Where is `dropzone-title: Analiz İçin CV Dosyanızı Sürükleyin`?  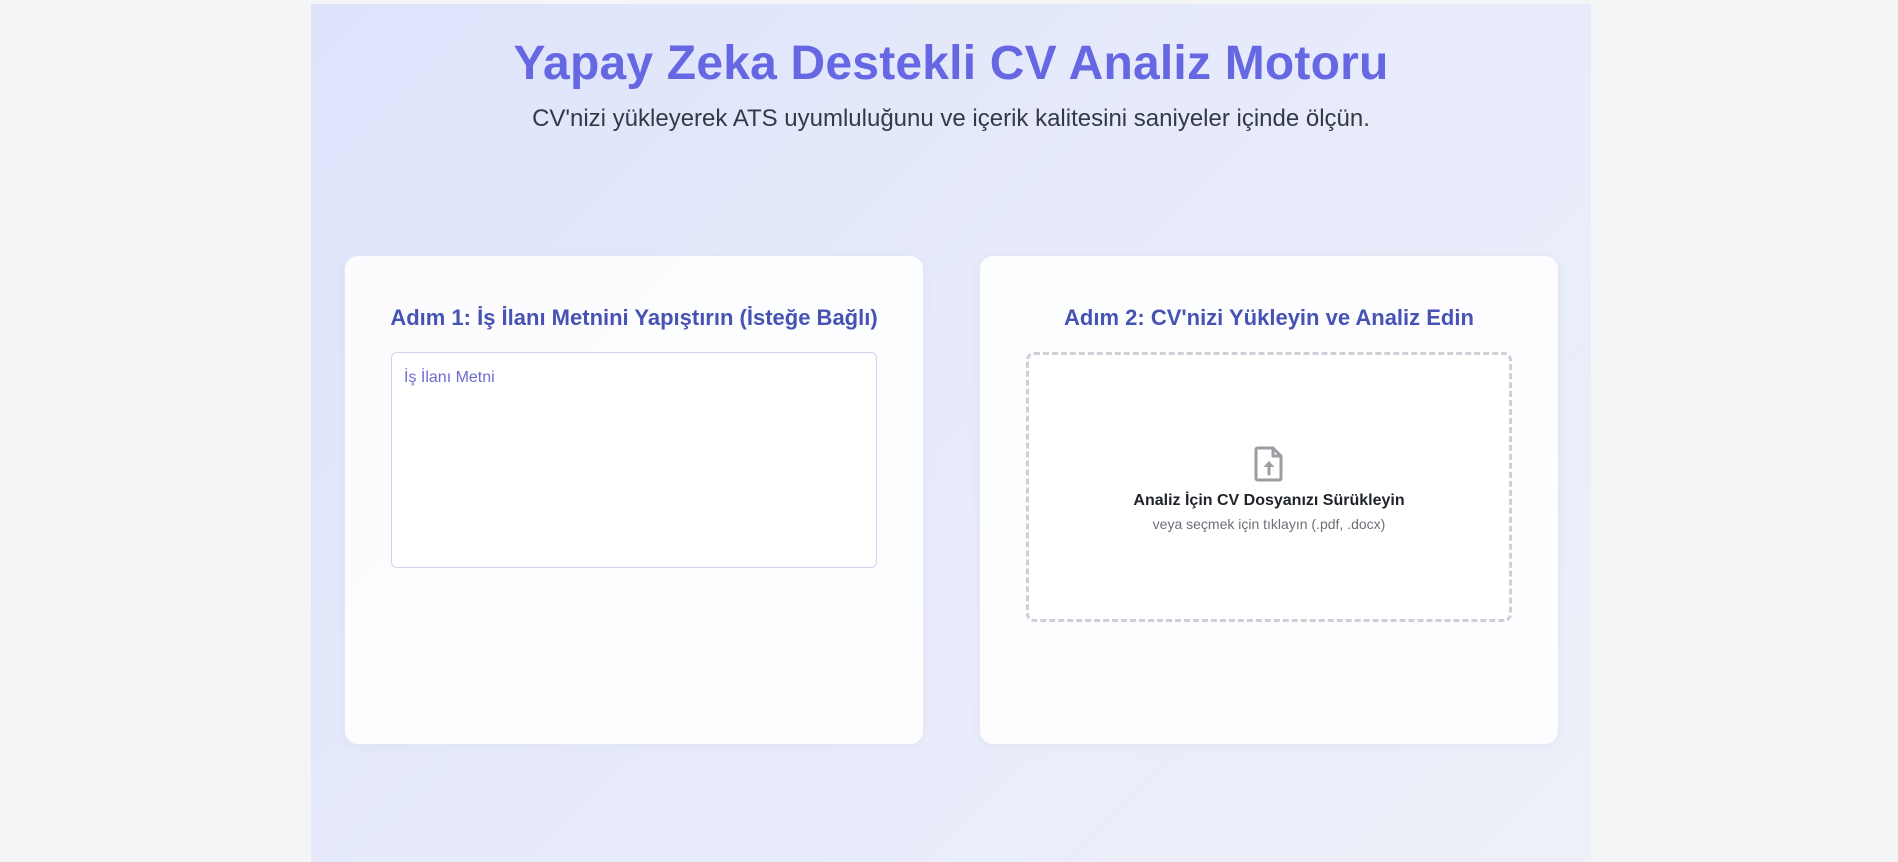
dropzone-title: Analiz İçin CV Dosyanızı Sürükleyin is located at coordinates (1269, 500).